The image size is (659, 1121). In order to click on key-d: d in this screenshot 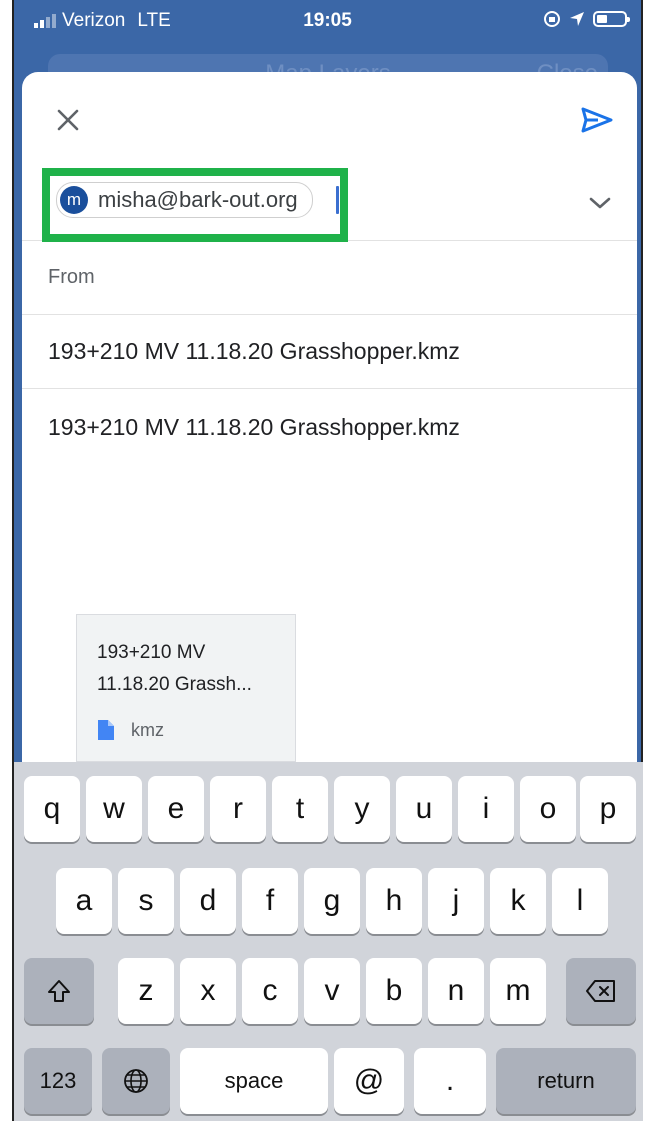, I will do `click(208, 901)`.